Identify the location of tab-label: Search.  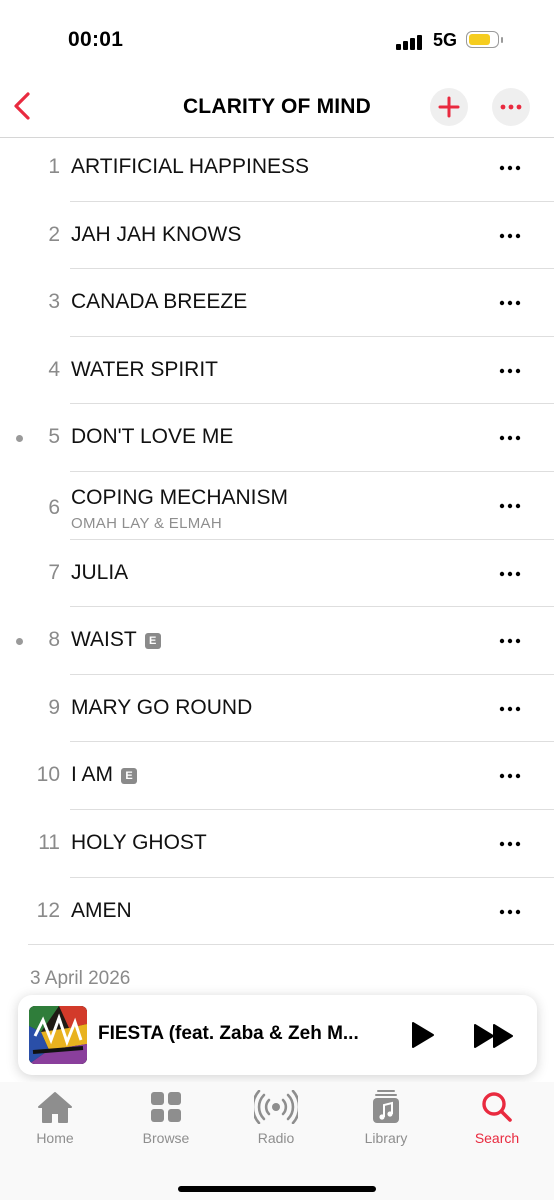
(497, 1138).